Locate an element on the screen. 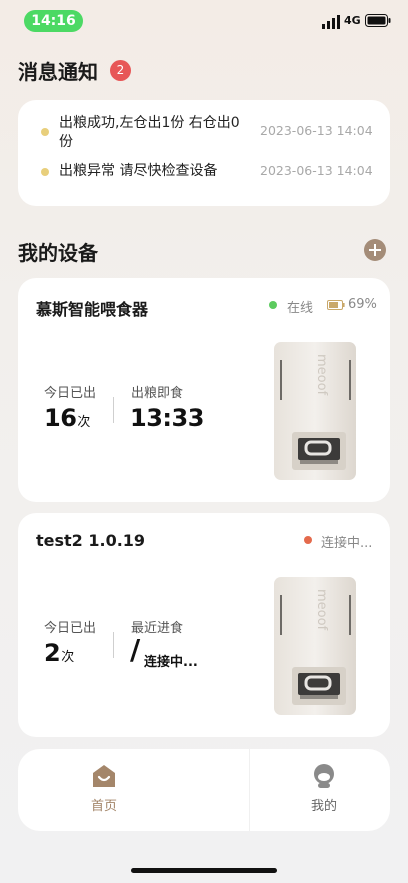 The image size is (408, 883). stat-dispensed-value: 16次 is located at coordinates (67, 418).